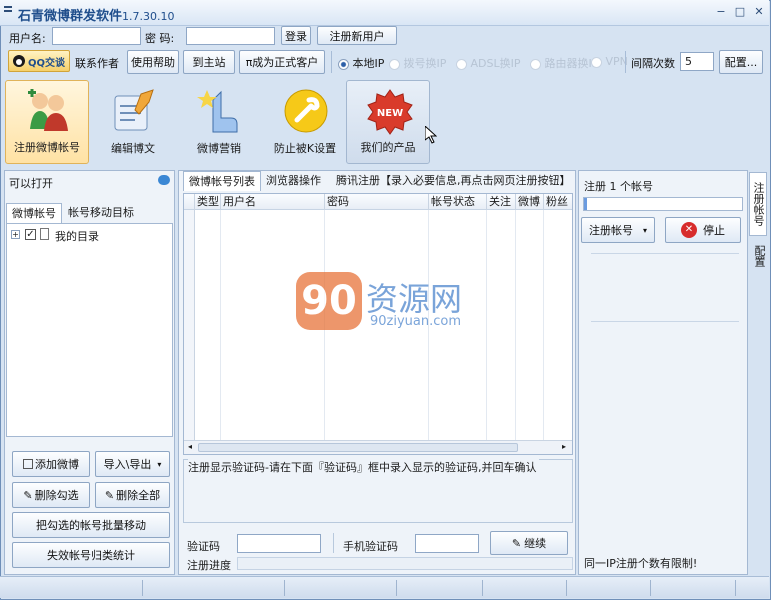  I want to click on ip-option-router: 路由器换IP, so click(564, 63).